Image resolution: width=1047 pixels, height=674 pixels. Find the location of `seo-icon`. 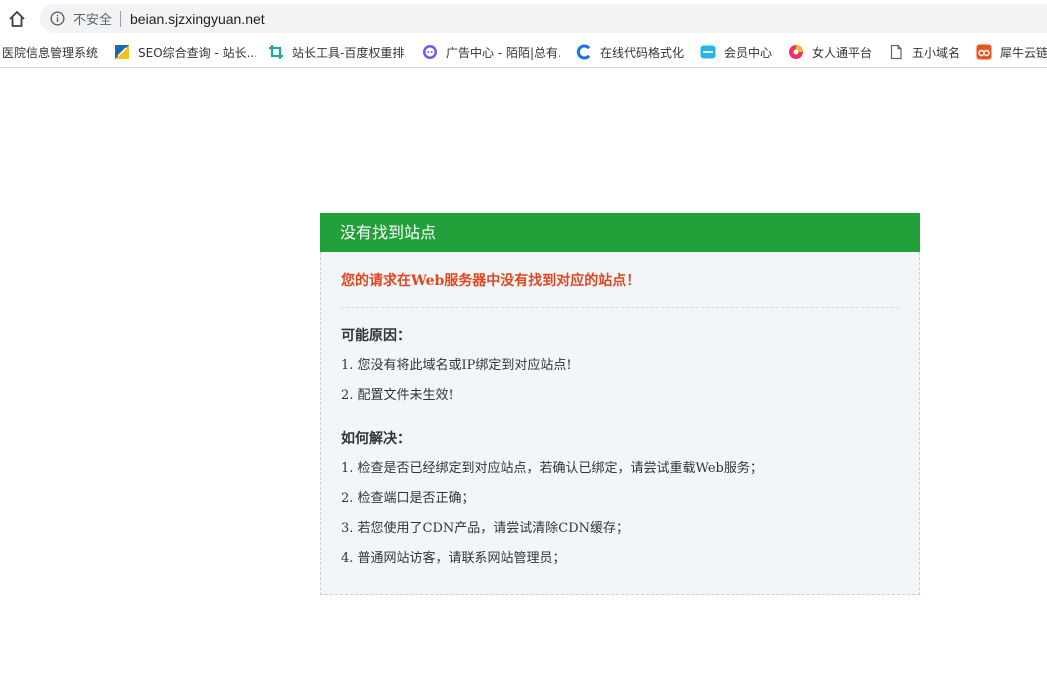

seo-icon is located at coordinates (122, 52).